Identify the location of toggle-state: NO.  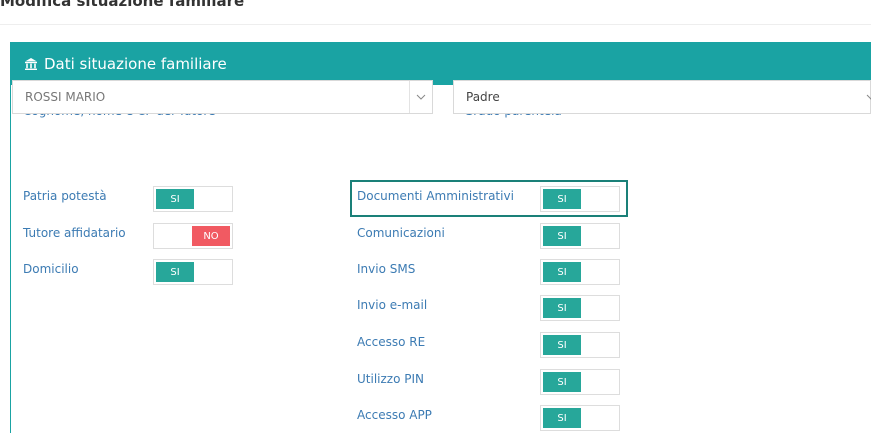
(211, 236).